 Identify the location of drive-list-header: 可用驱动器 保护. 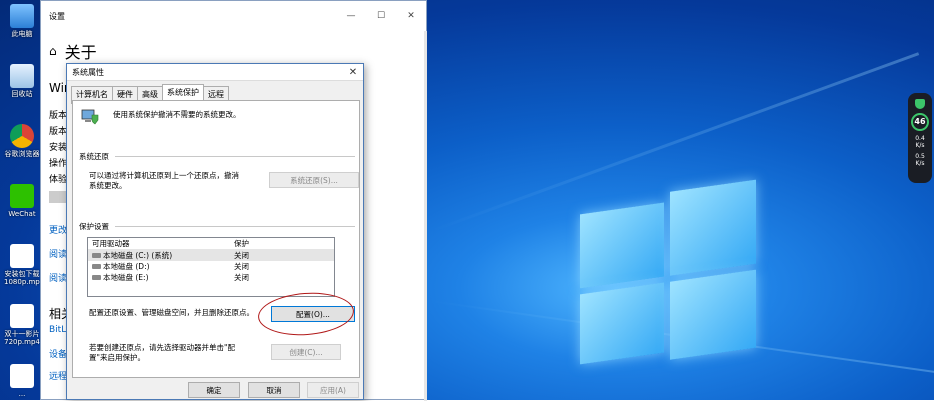
(211, 244).